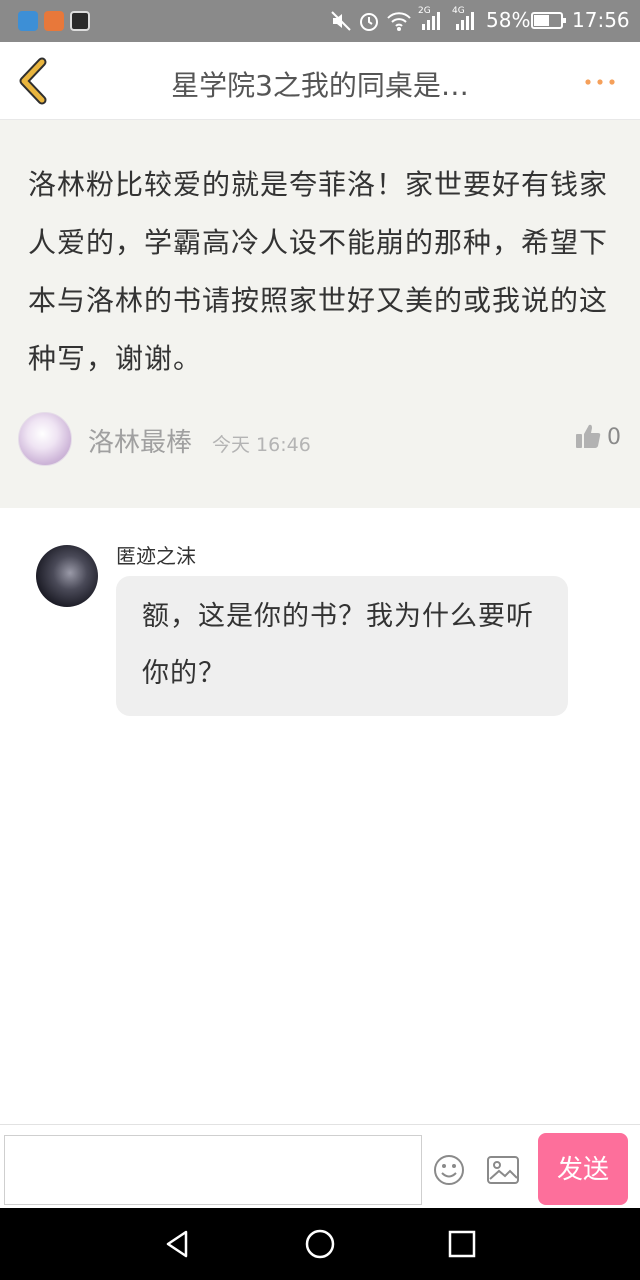  What do you see at coordinates (54, 21) in the screenshot?
I see `video-app-icon` at bounding box center [54, 21].